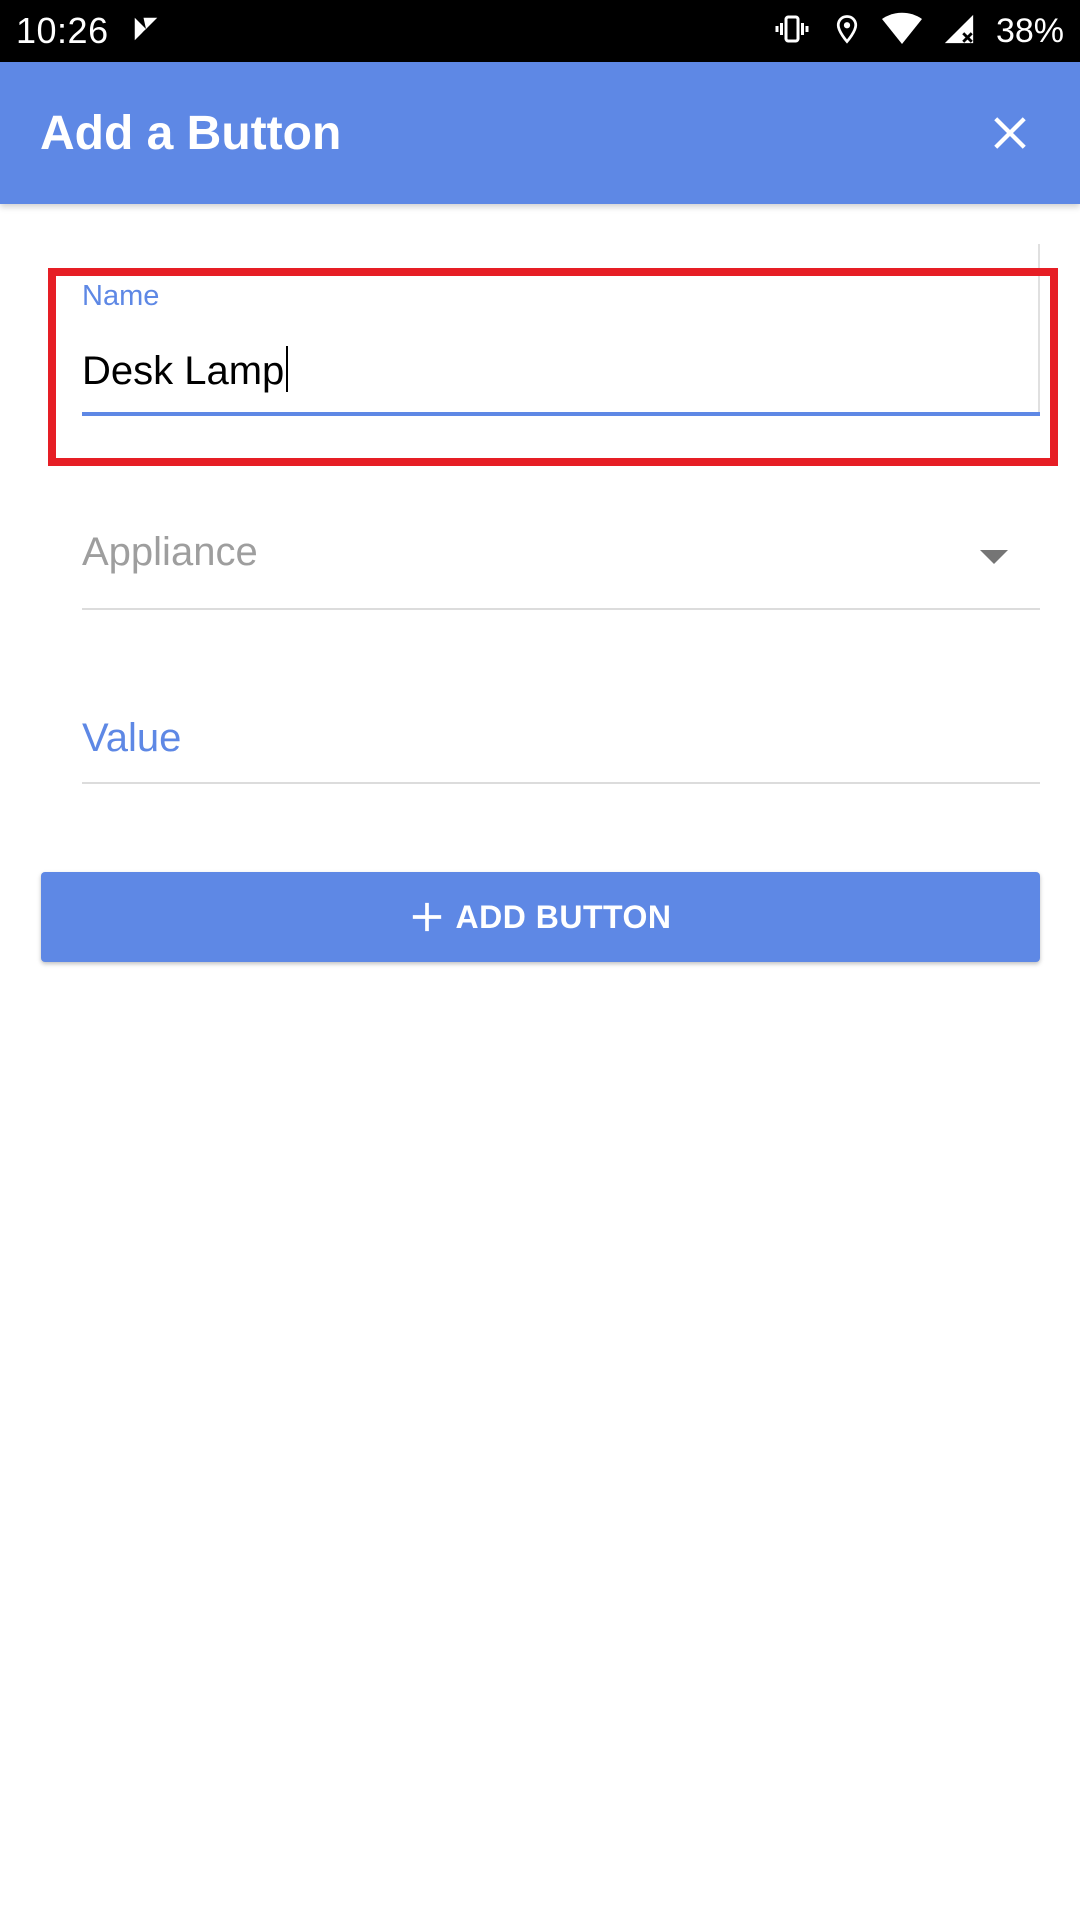  I want to click on notification-app-icon, so click(146, 31).